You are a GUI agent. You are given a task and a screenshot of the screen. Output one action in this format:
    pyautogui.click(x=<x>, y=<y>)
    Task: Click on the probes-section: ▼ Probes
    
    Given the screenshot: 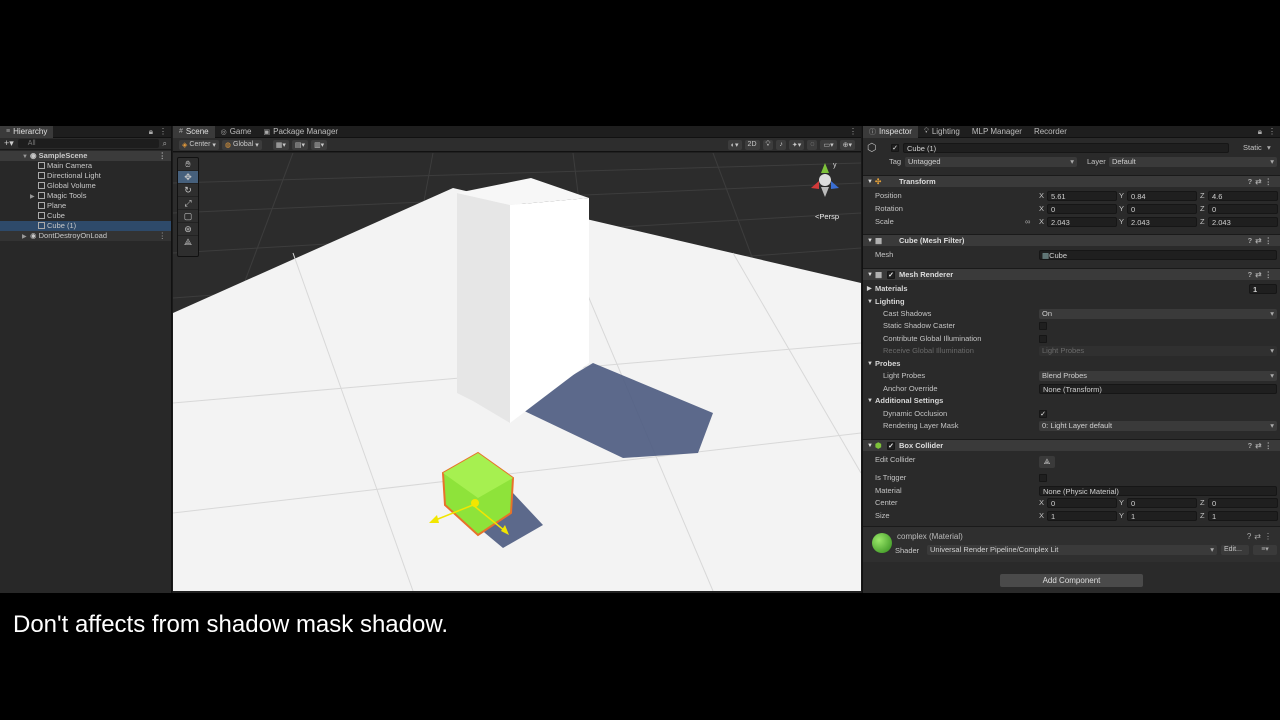 What is the action you would take?
    pyautogui.click(x=1071, y=364)
    